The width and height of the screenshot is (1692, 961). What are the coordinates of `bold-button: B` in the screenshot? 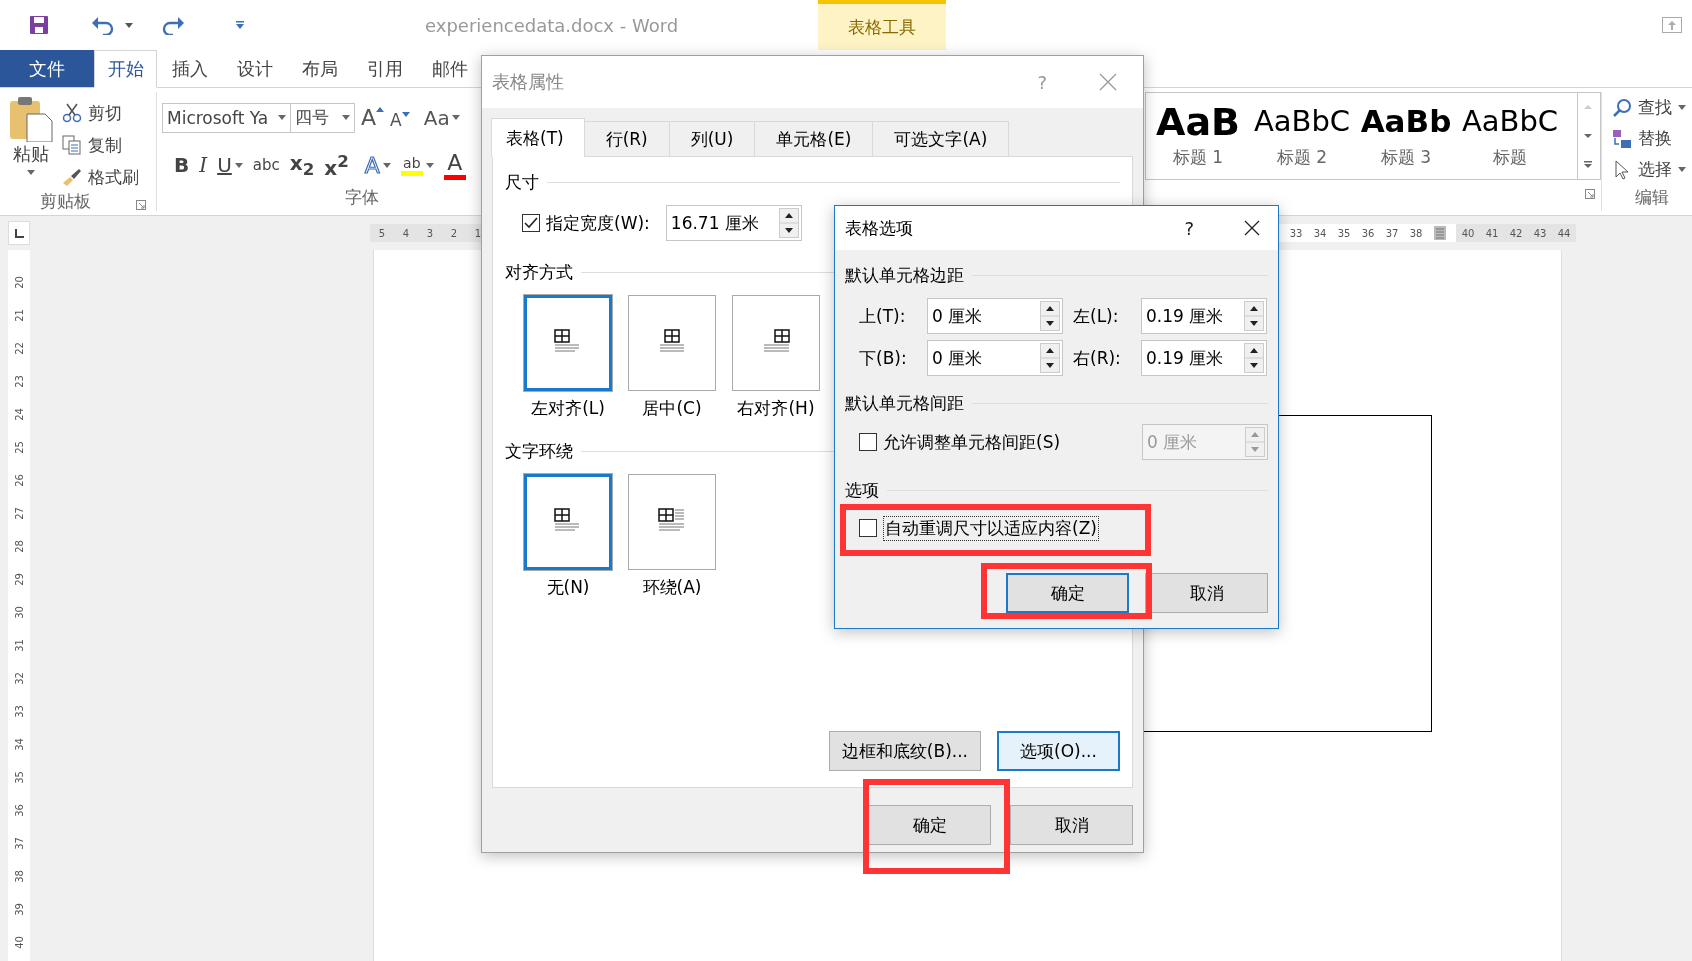 It's located at (182, 165).